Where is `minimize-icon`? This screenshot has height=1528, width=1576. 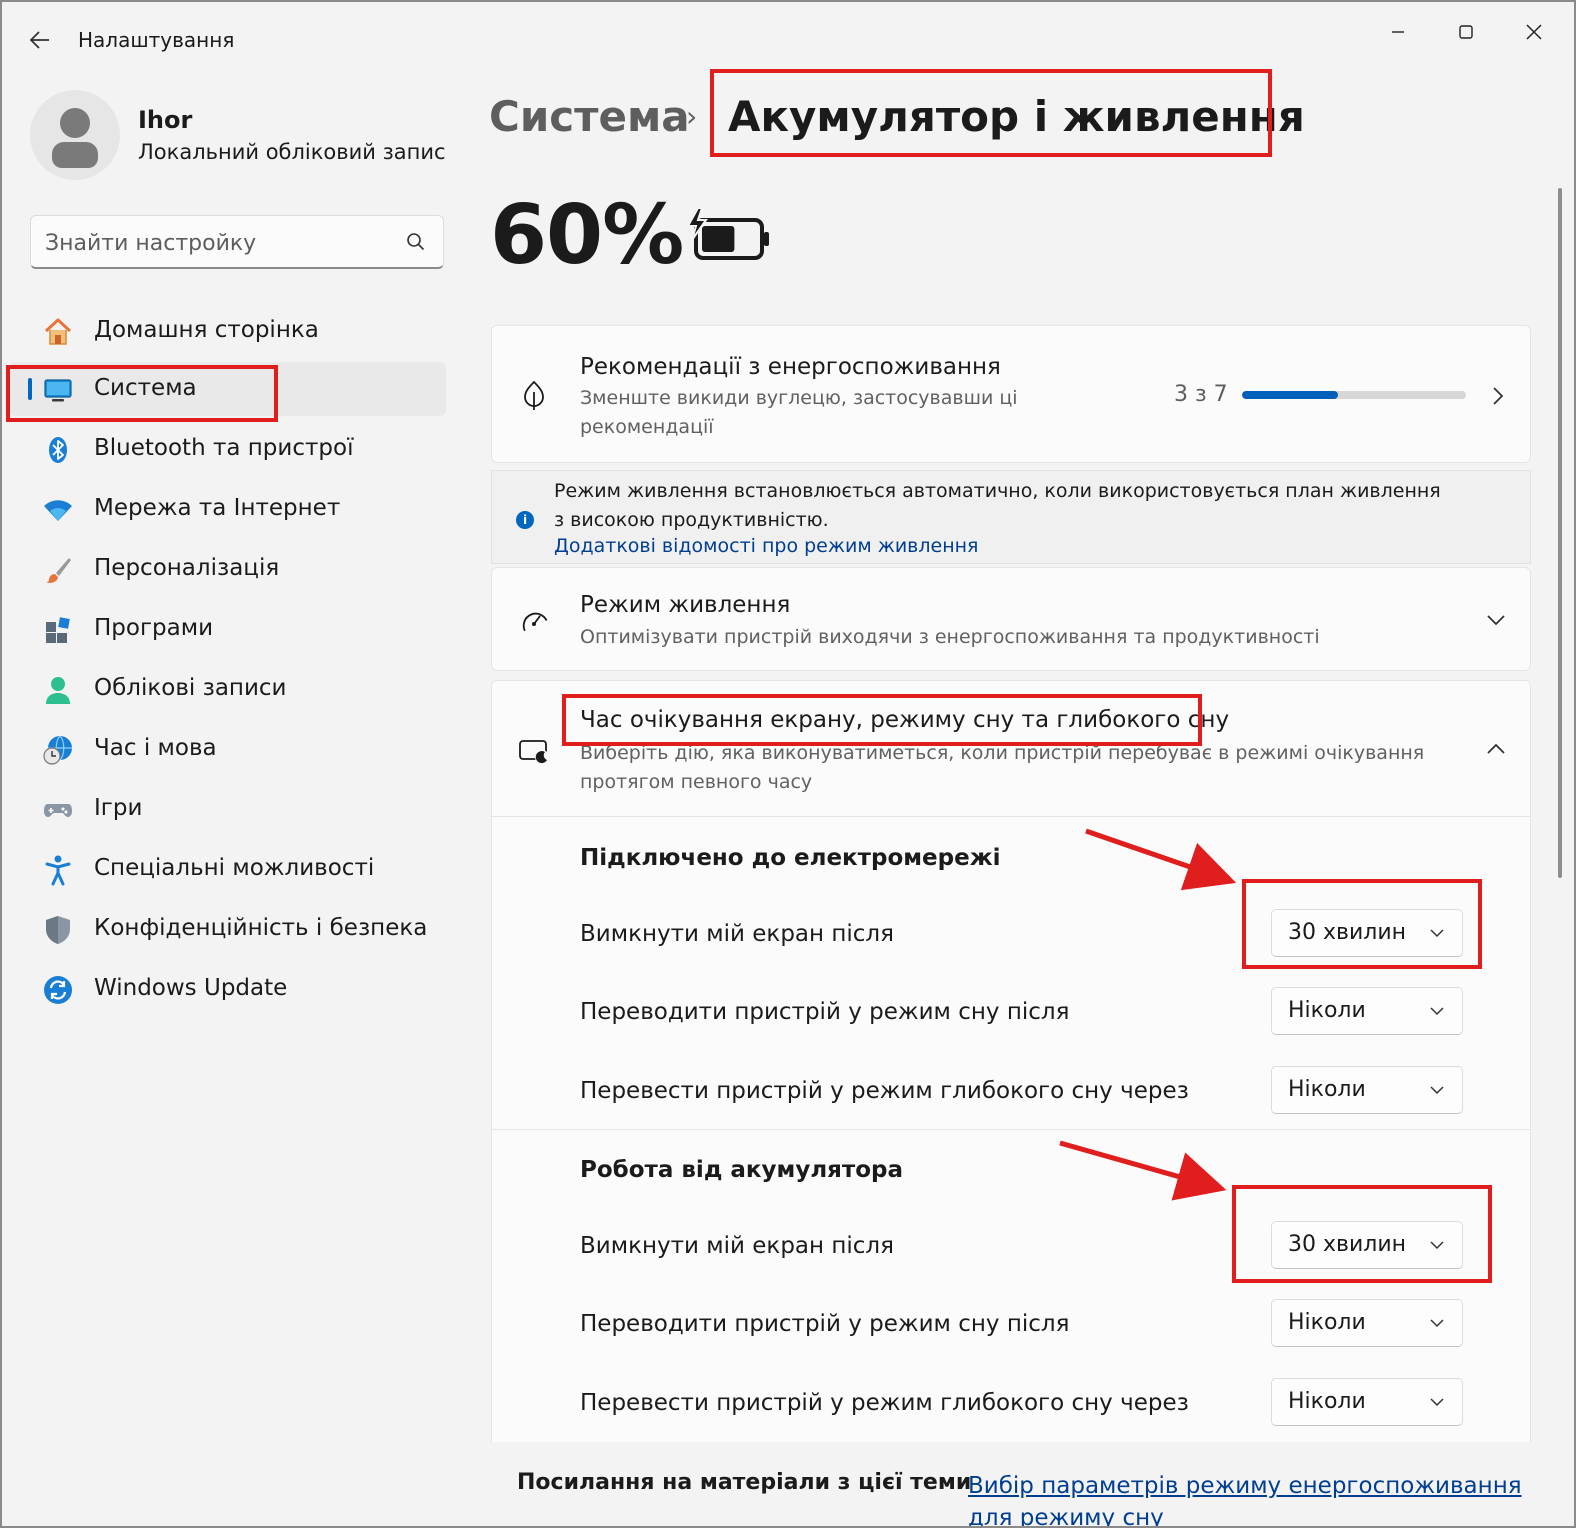
minimize-icon is located at coordinates (1398, 32).